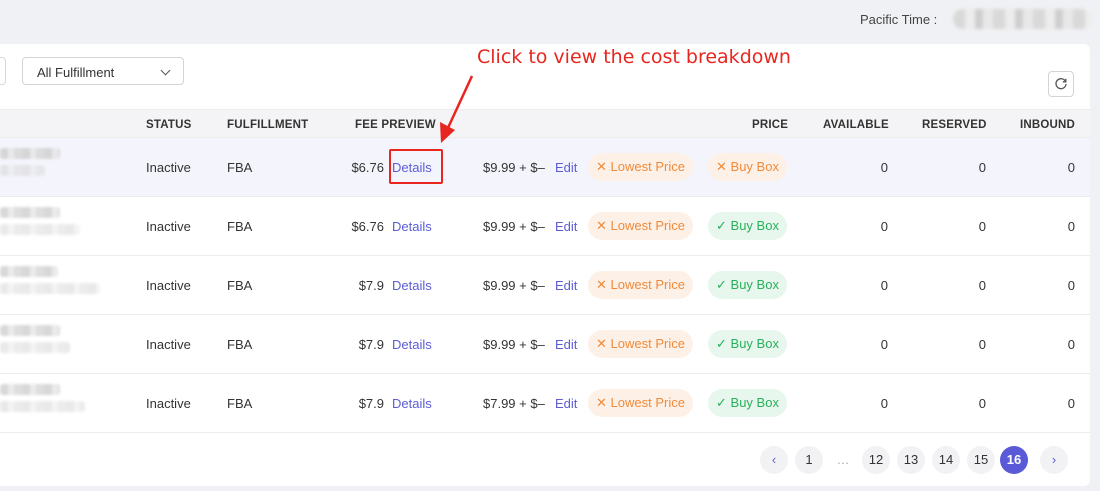  I want to click on col-available: AVAILABLE, so click(856, 125).